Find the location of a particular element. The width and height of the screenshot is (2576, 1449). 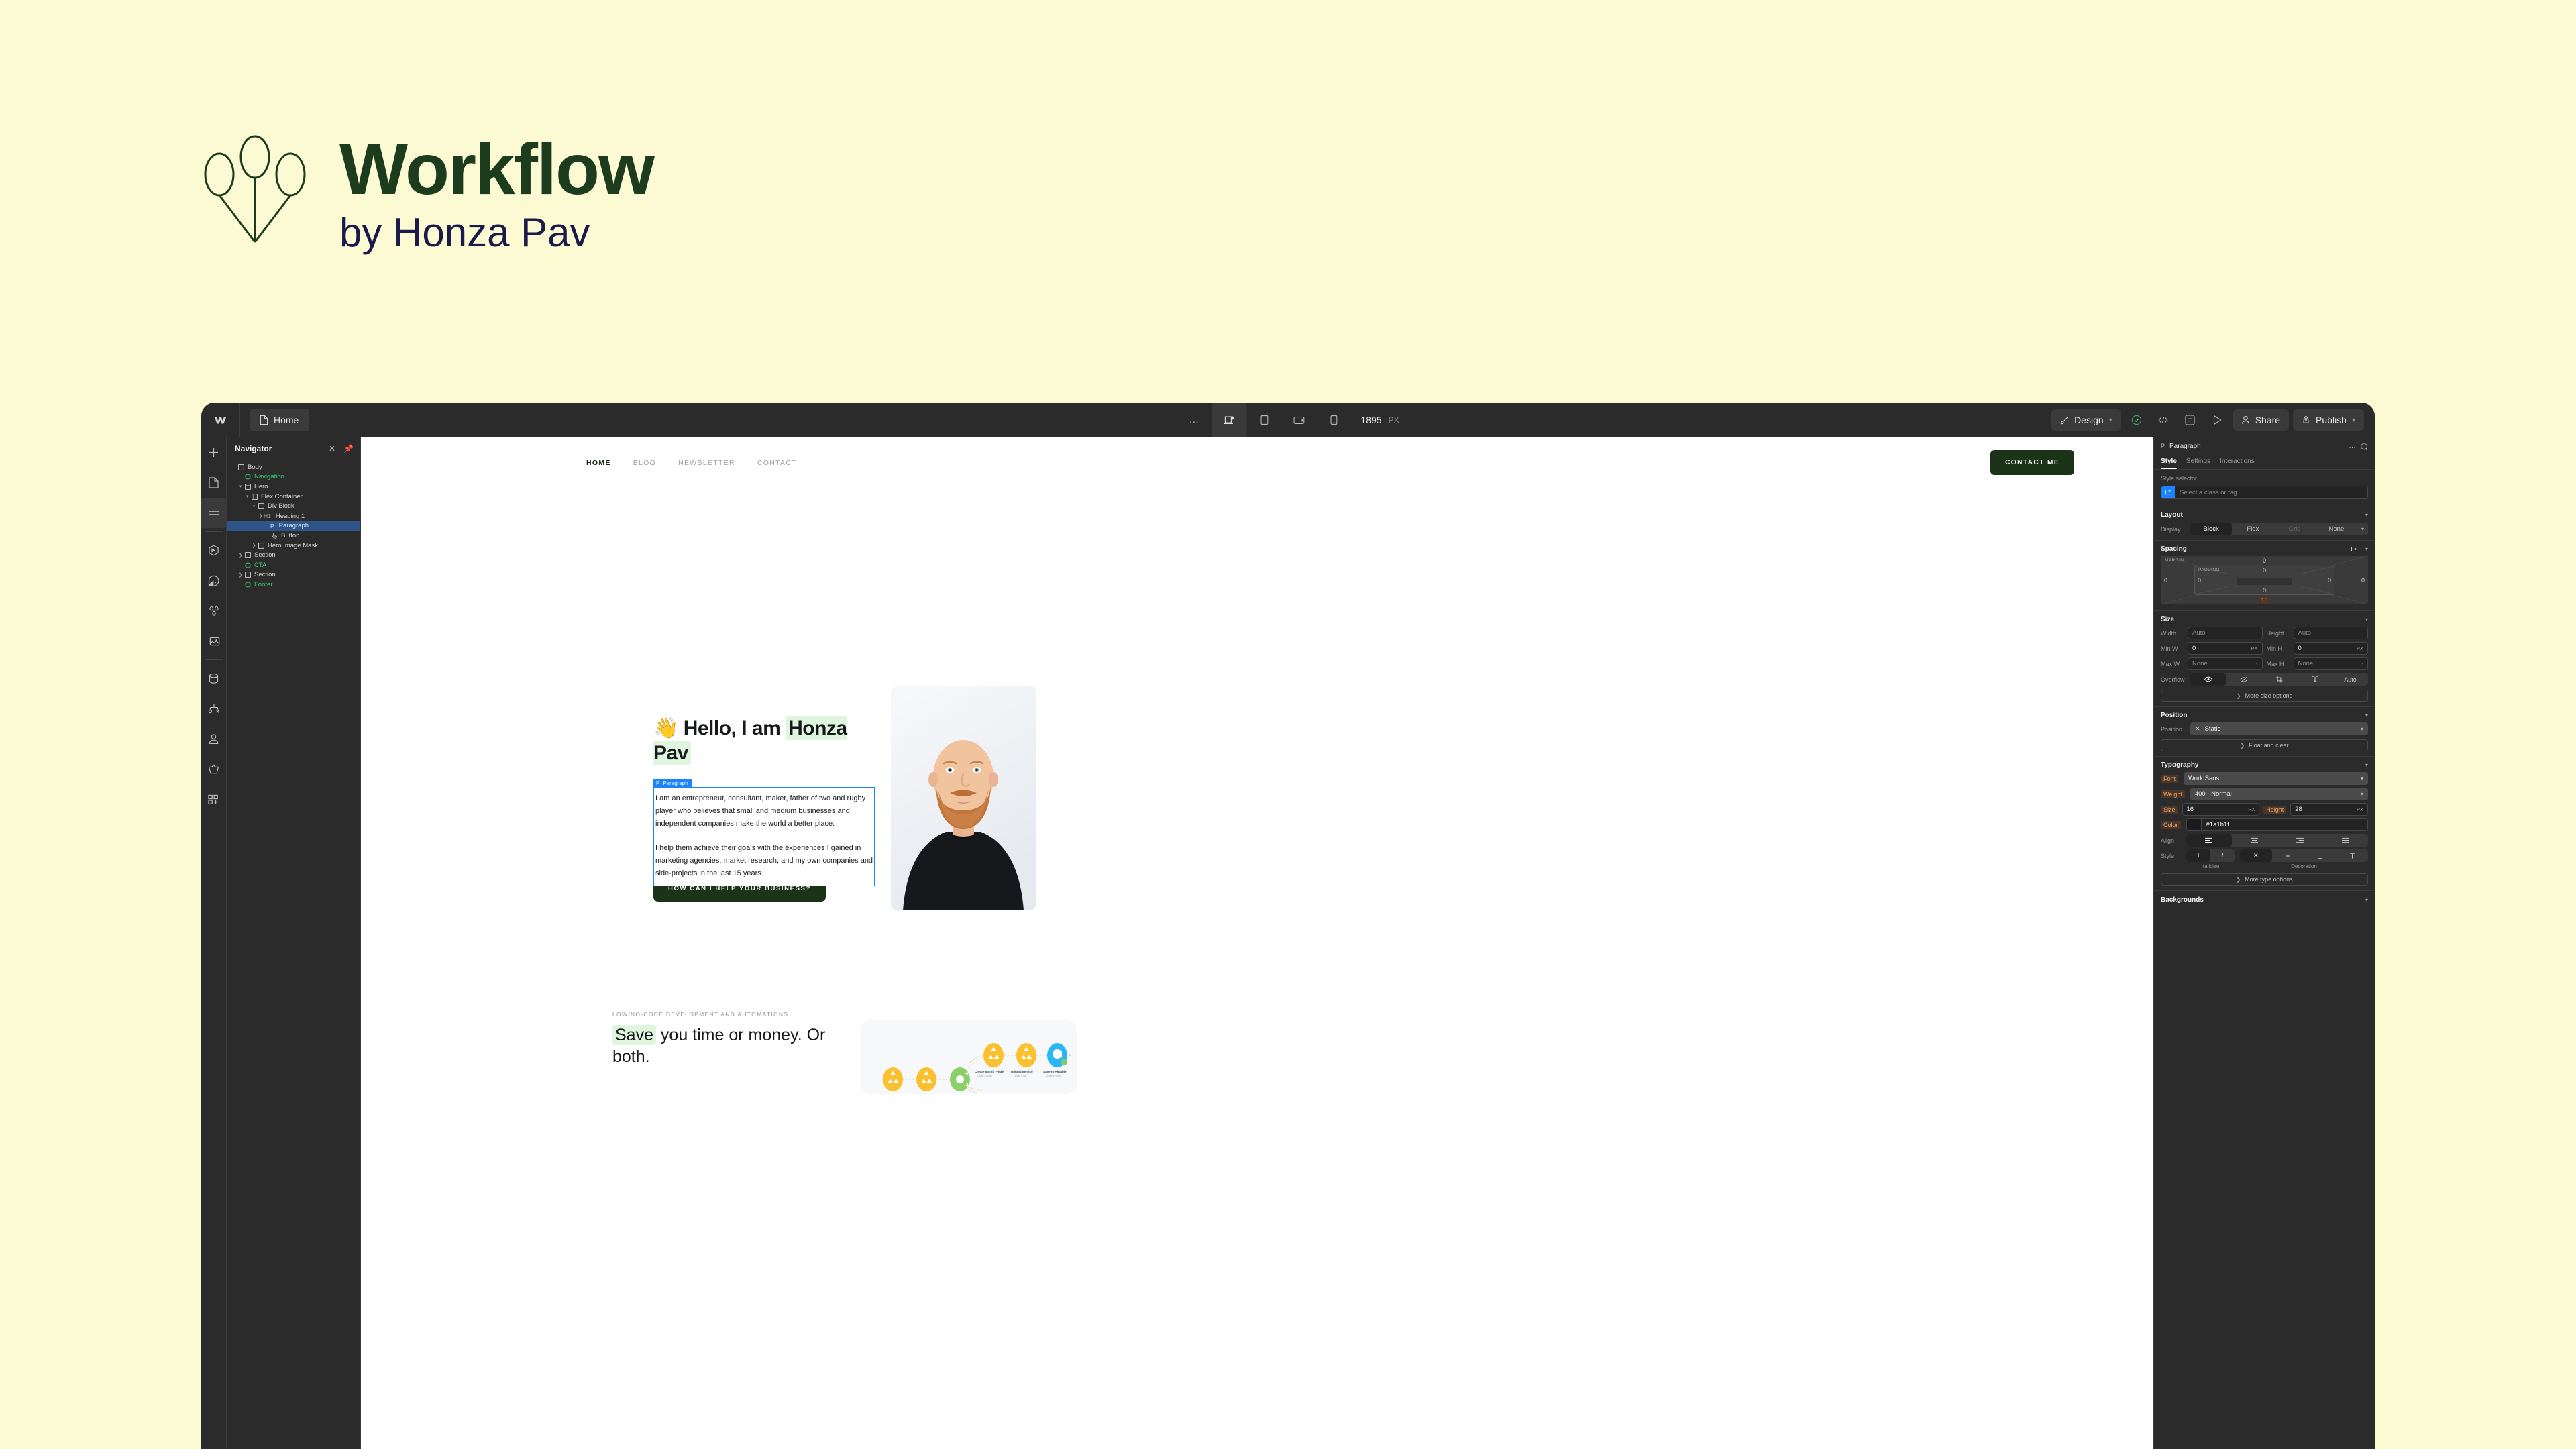

hero-heading: 👋 Hello, I am Honza Pav is located at coordinates (767, 740).